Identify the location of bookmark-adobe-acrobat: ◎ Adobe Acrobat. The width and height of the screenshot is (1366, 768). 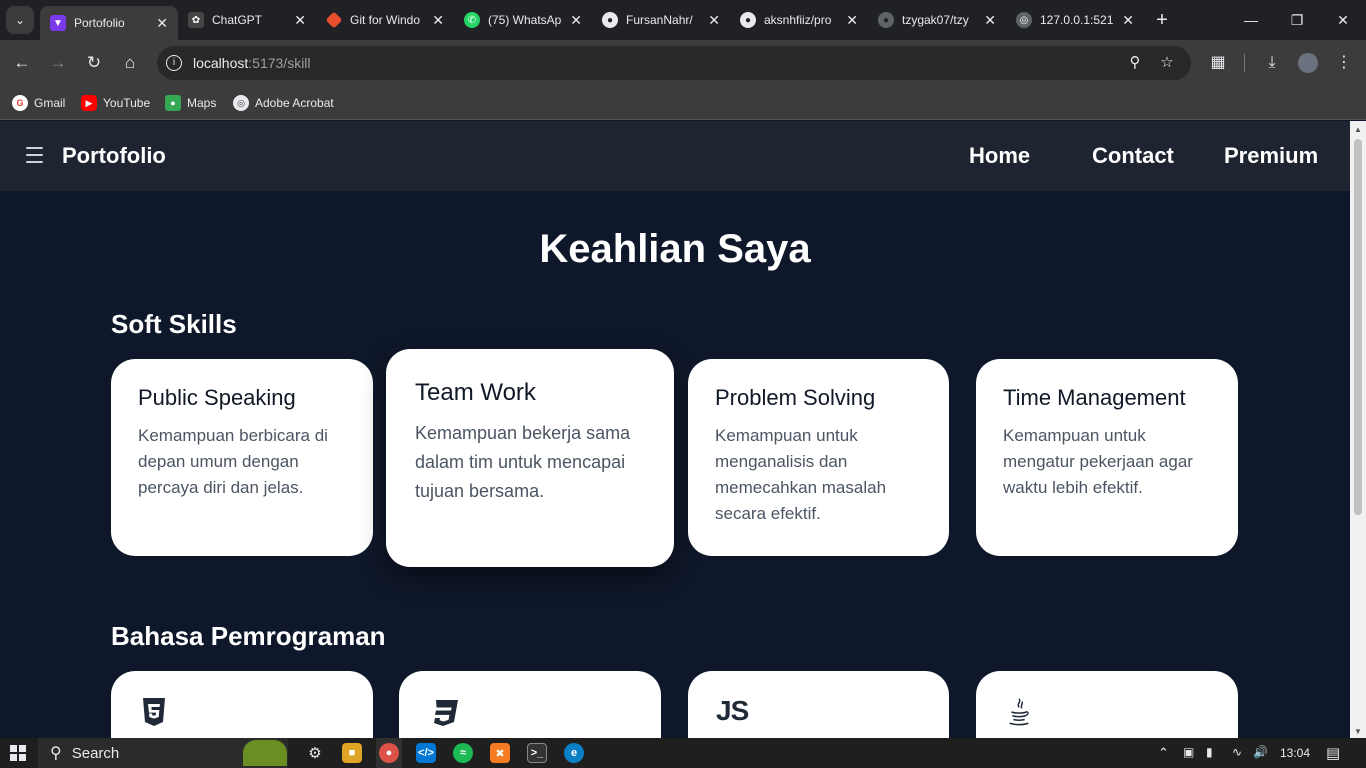
(283, 103).